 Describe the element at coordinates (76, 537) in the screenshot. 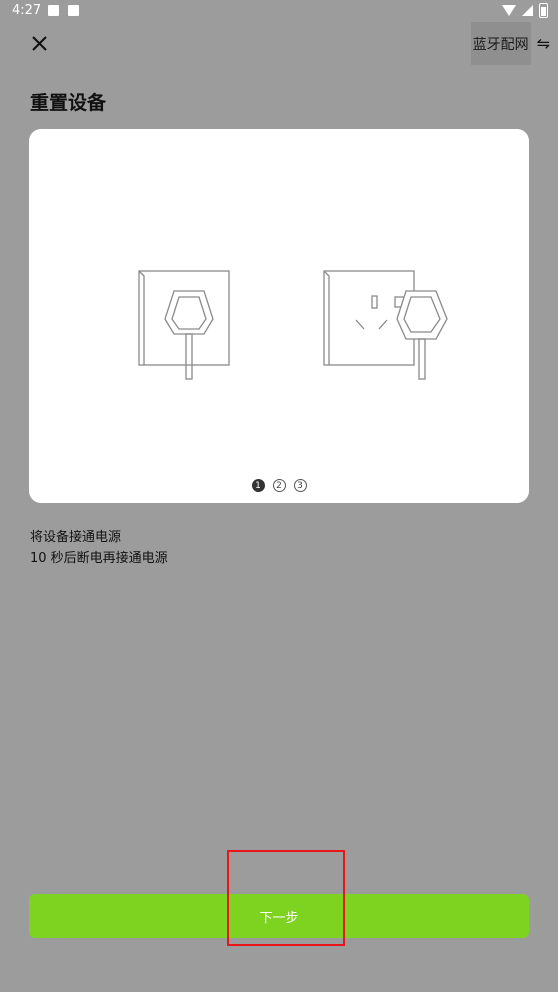

I see `instruction-line: 将设备接通电源` at that location.